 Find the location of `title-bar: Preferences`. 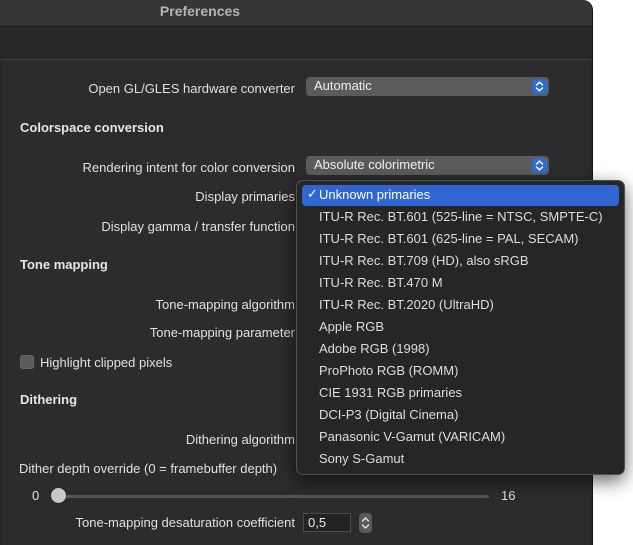

title-bar: Preferences is located at coordinates (296, 13).